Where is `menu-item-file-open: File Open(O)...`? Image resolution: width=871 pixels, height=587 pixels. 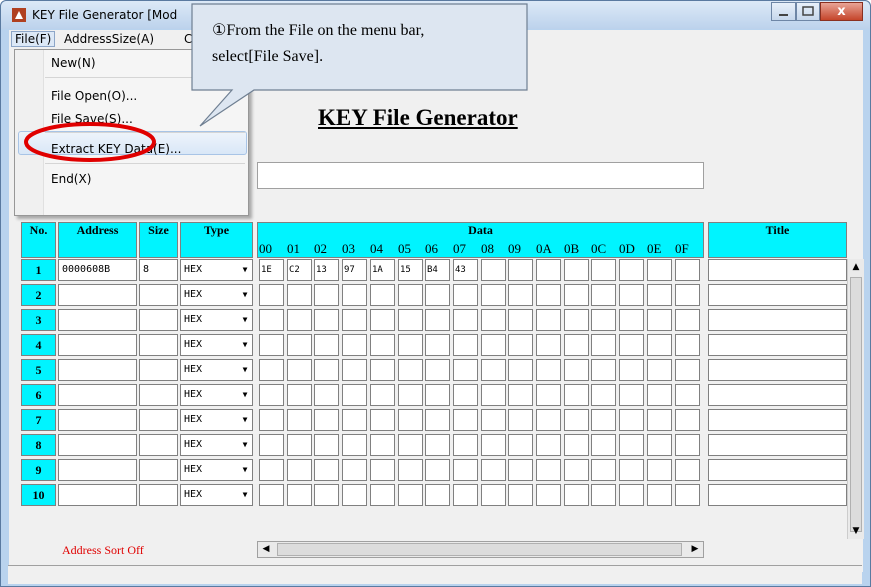 menu-item-file-open: File Open(O)... is located at coordinates (94, 96).